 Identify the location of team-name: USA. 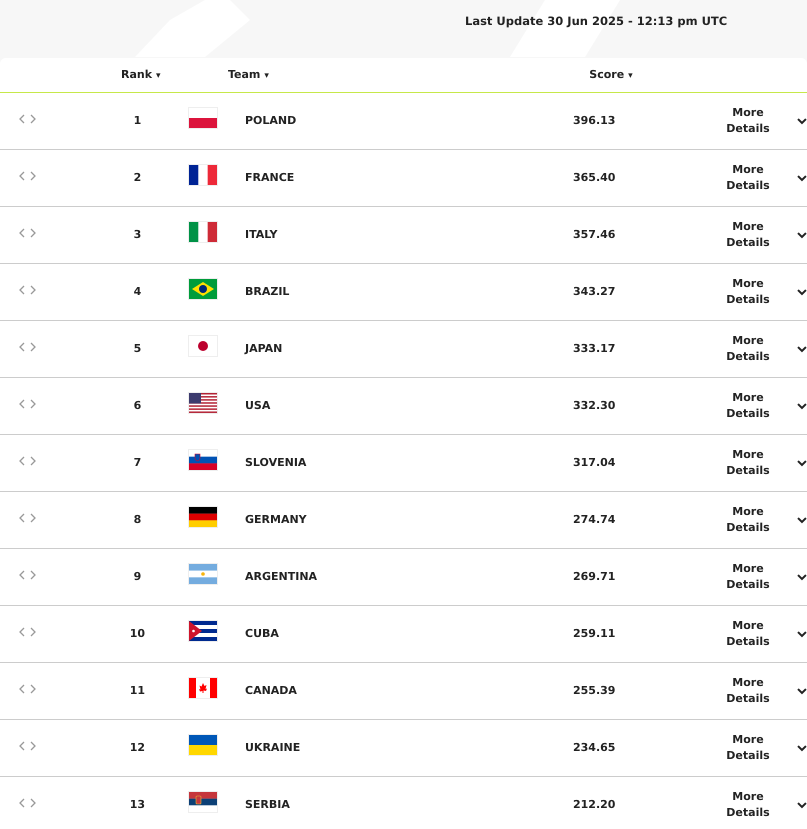
(258, 406).